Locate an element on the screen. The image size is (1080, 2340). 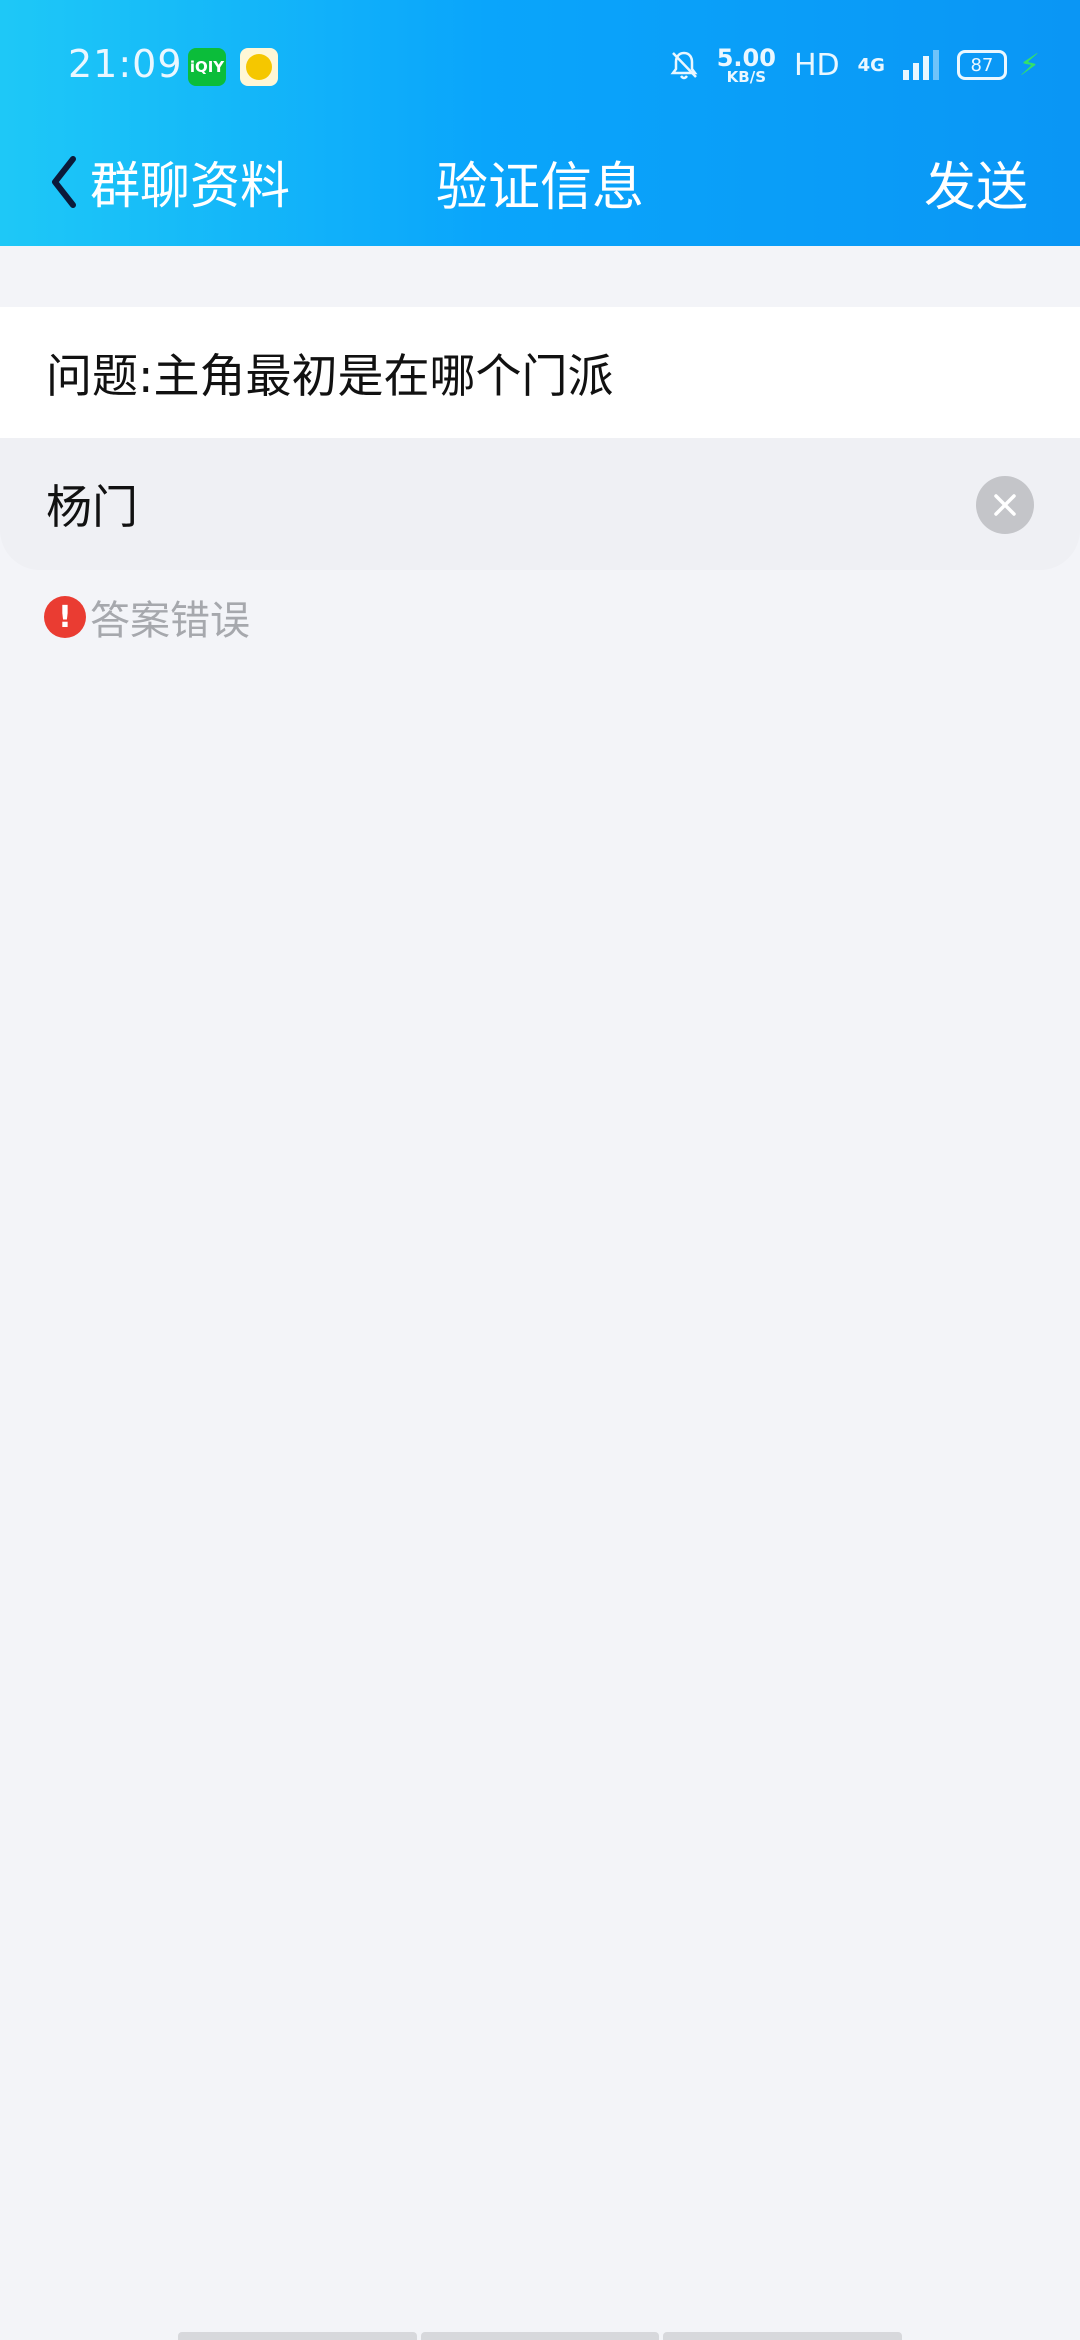
network-speed: 5.00 KB/S is located at coordinates (746, 65).